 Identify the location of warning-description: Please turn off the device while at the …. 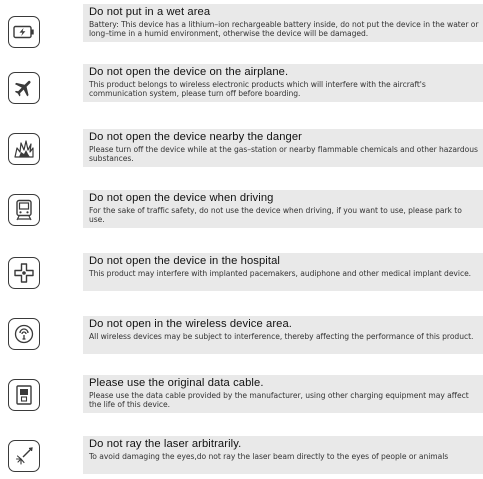
(283, 154).